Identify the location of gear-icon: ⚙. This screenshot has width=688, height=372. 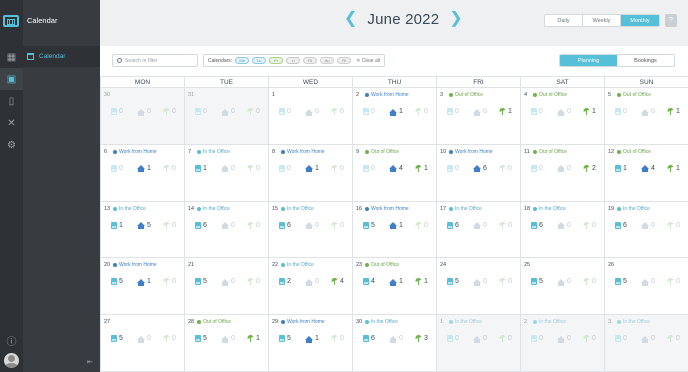
(11, 145).